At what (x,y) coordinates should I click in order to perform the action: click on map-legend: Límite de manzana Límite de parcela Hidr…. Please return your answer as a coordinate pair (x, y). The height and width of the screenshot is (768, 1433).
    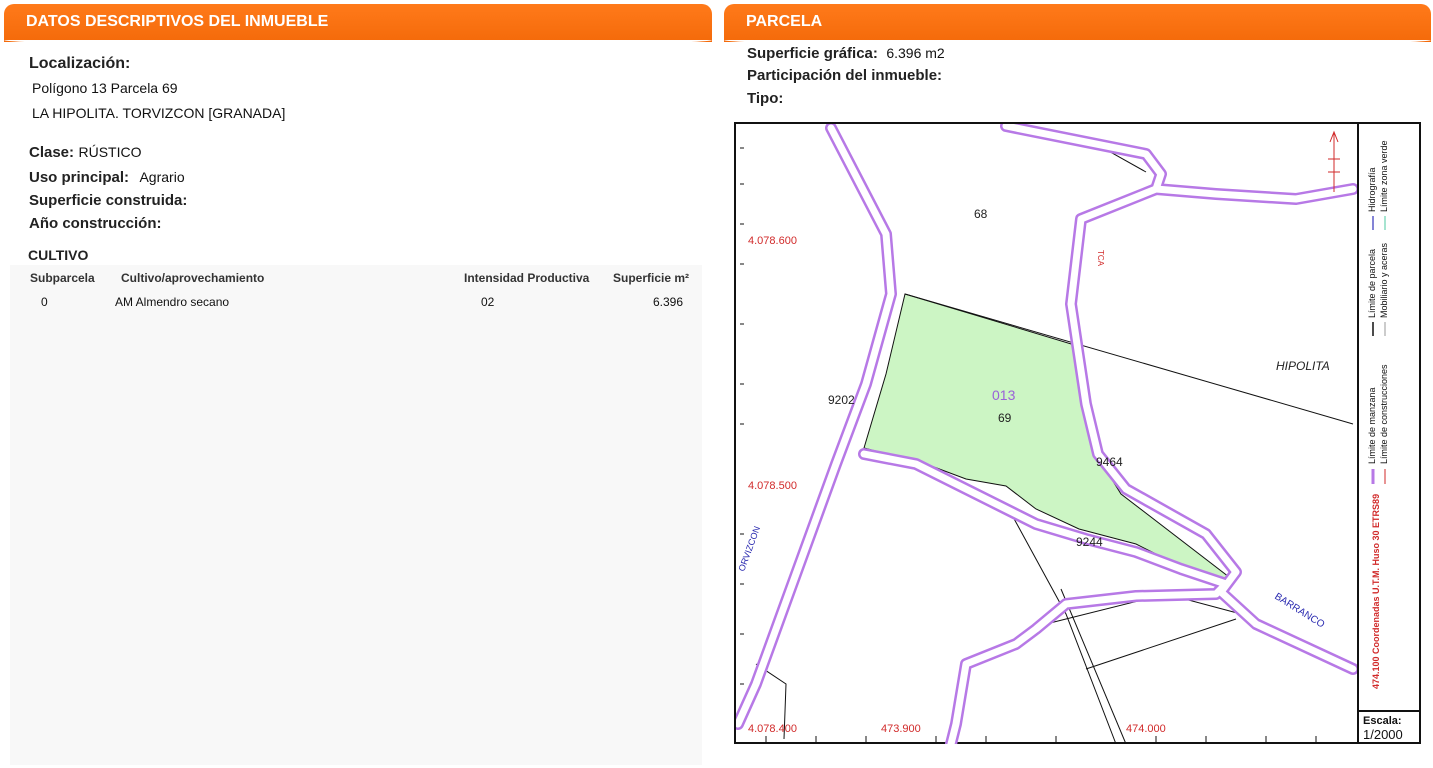
    Looking at the image, I should click on (1389, 417).